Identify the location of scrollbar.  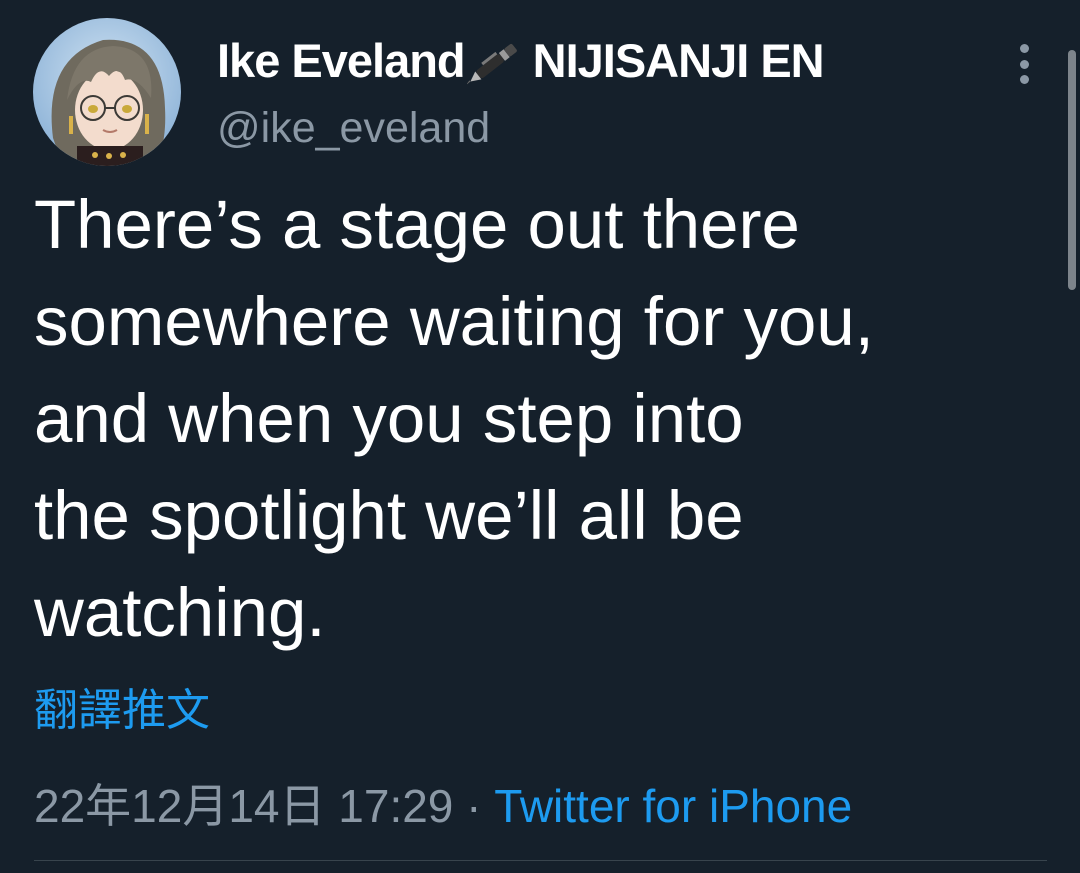
(1072, 170).